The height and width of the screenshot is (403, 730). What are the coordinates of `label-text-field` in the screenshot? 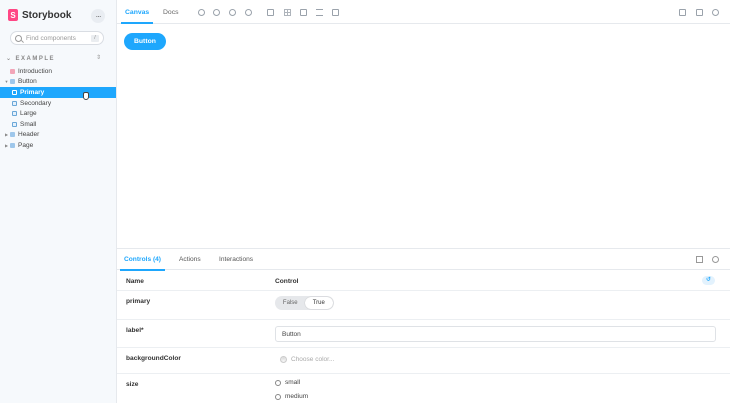 It's located at (495, 334).